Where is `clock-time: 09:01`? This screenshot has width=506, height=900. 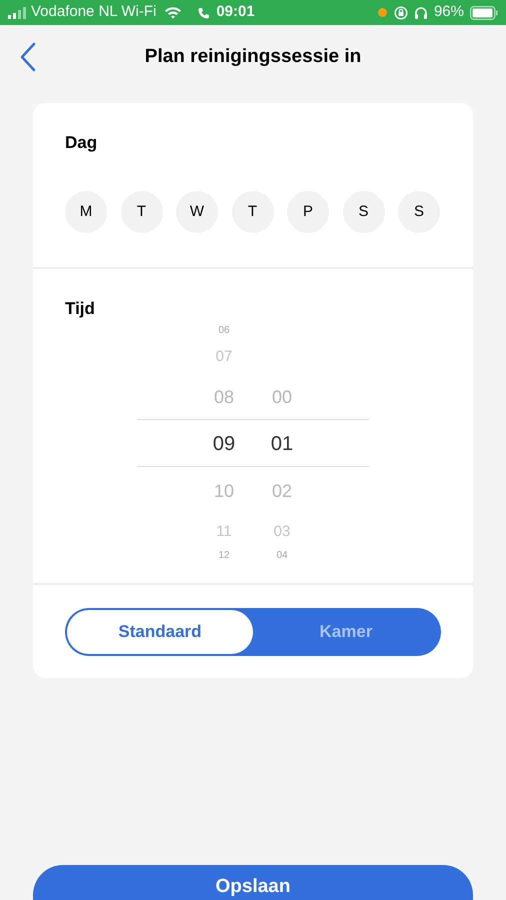 clock-time: 09:01 is located at coordinates (235, 12).